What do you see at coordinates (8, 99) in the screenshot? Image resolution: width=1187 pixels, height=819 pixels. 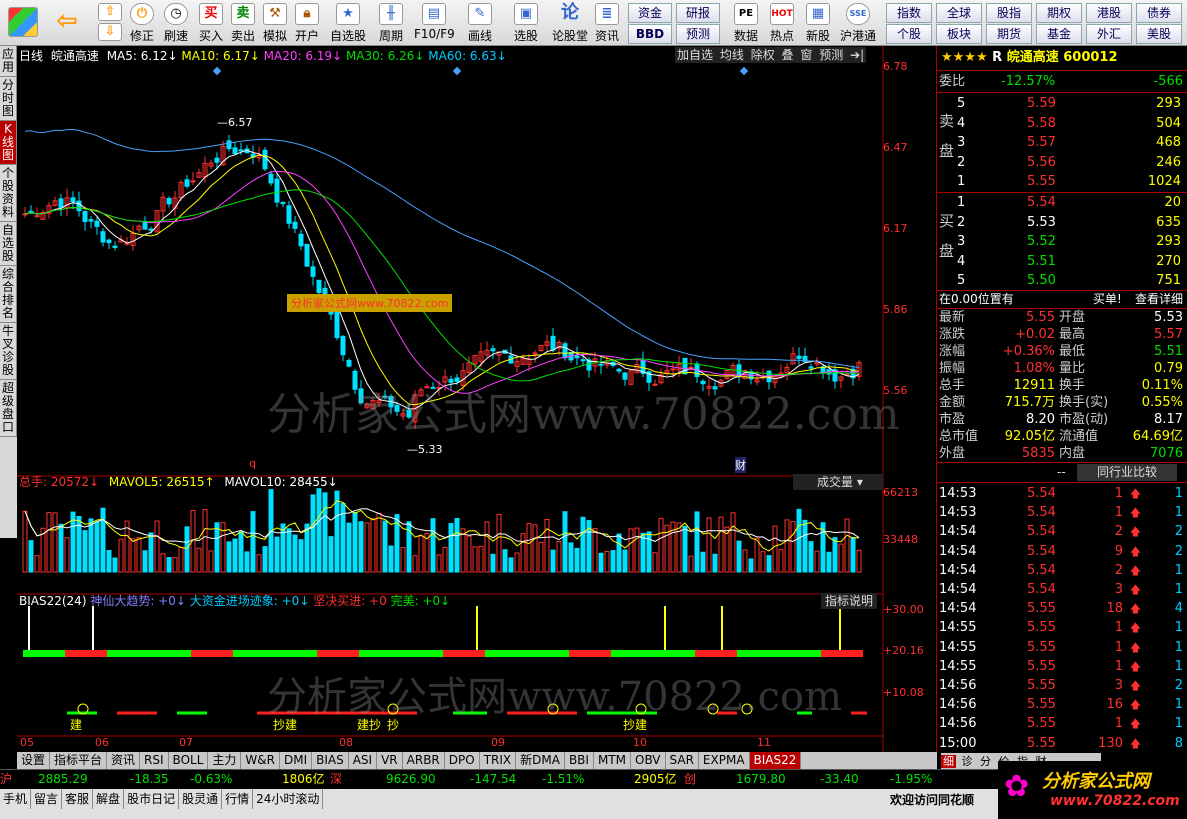 I see `tab-timeshare: 分时图` at bounding box center [8, 99].